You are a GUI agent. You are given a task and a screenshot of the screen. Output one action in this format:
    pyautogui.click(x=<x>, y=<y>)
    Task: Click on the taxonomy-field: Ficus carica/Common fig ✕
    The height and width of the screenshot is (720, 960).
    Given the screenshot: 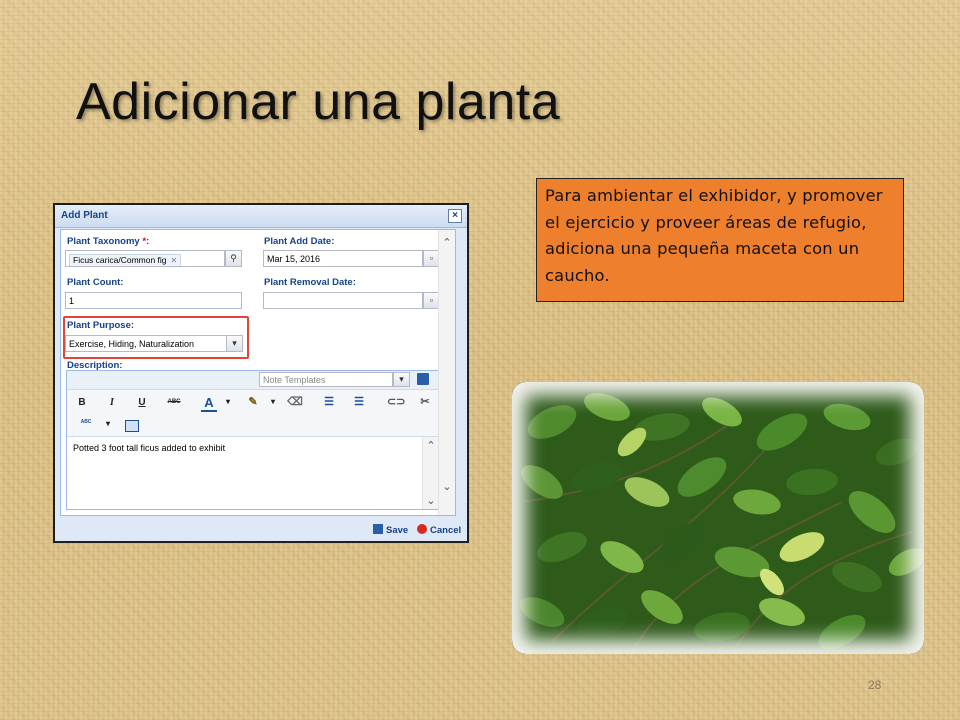 What is the action you would take?
    pyautogui.click(x=145, y=258)
    